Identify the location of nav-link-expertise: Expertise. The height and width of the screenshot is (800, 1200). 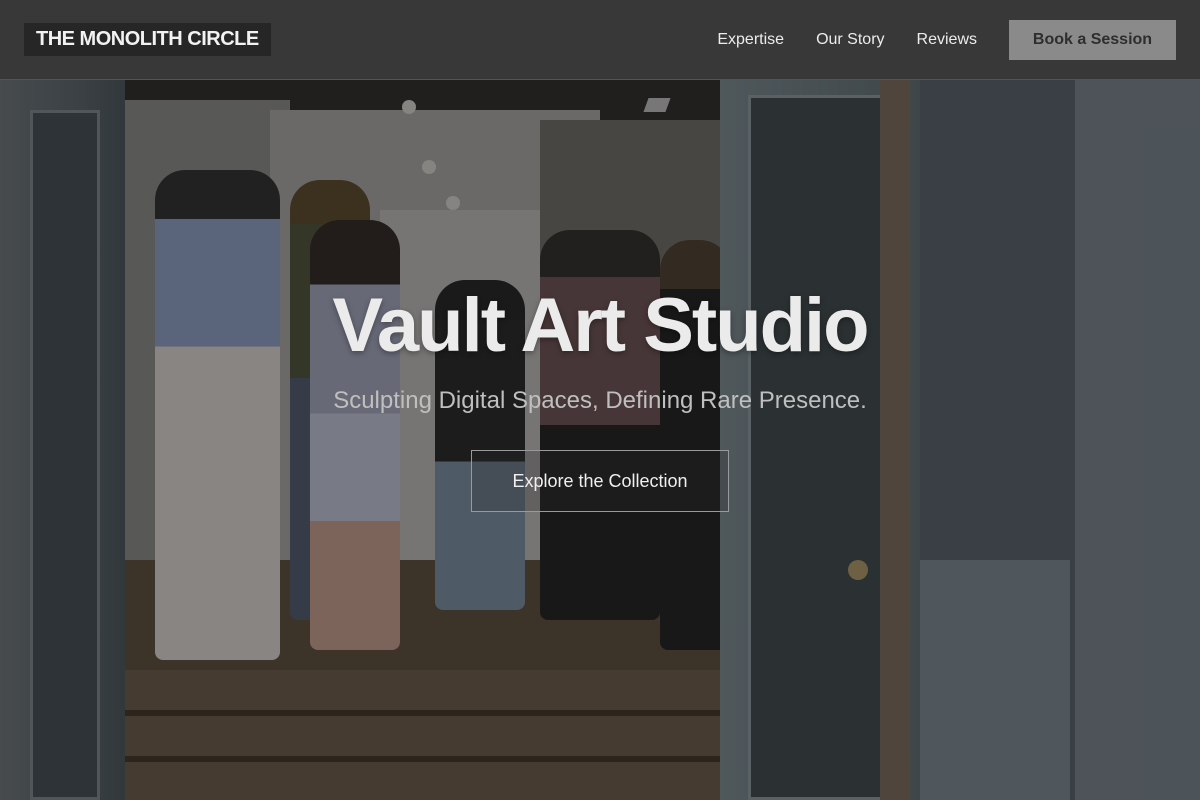
(750, 40).